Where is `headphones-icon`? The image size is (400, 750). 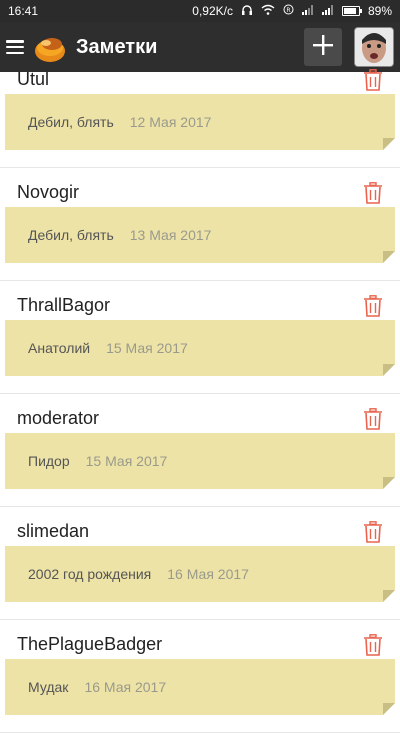
headphones-icon is located at coordinates (247, 11).